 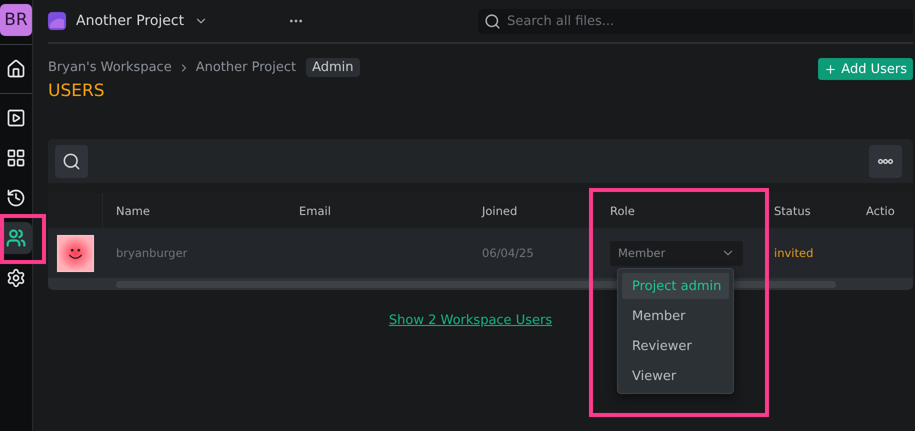 What do you see at coordinates (377, 210) in the screenshot?
I see `column-header: Email` at bounding box center [377, 210].